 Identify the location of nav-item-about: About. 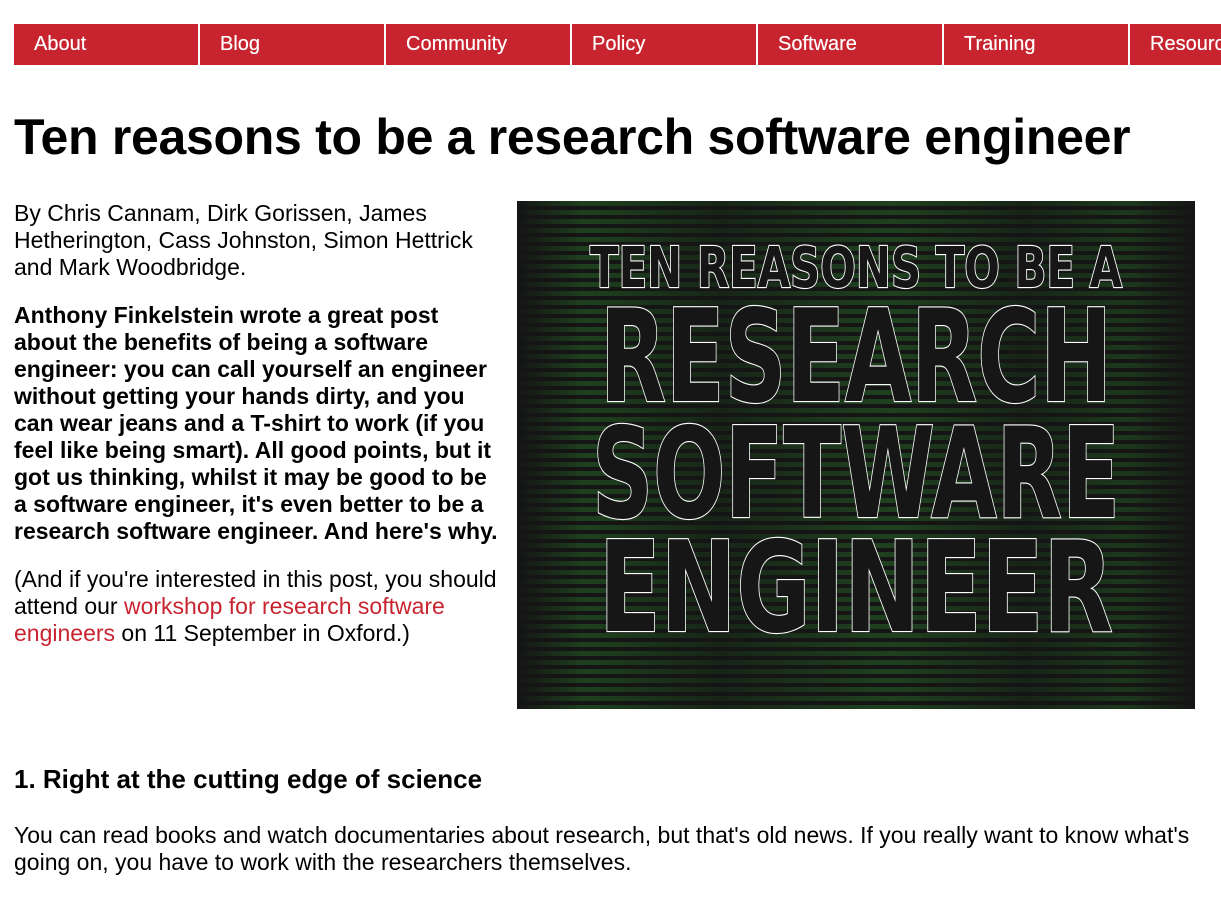
(106, 44).